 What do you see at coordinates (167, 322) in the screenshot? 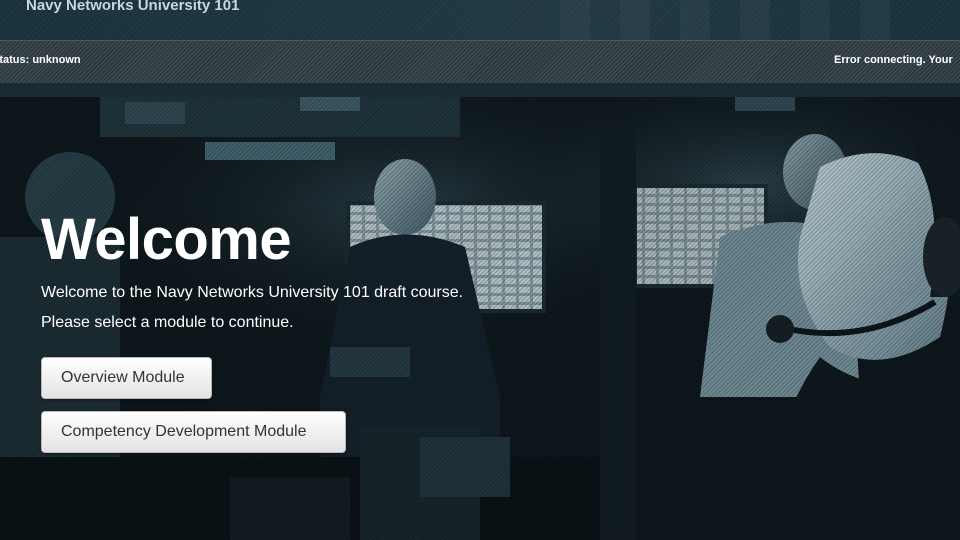
I see `module-instruction-text: Please select a module to continue.` at bounding box center [167, 322].